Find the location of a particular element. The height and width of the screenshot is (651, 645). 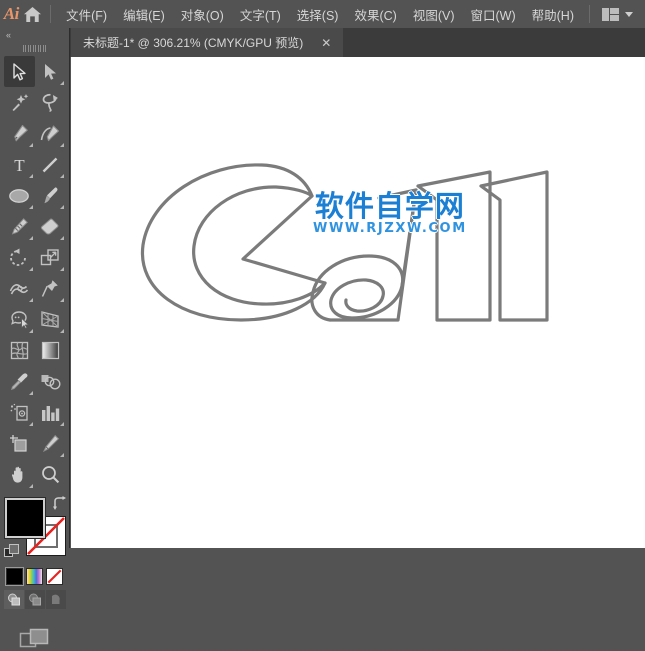

ellipse-tool is located at coordinates (19, 195).